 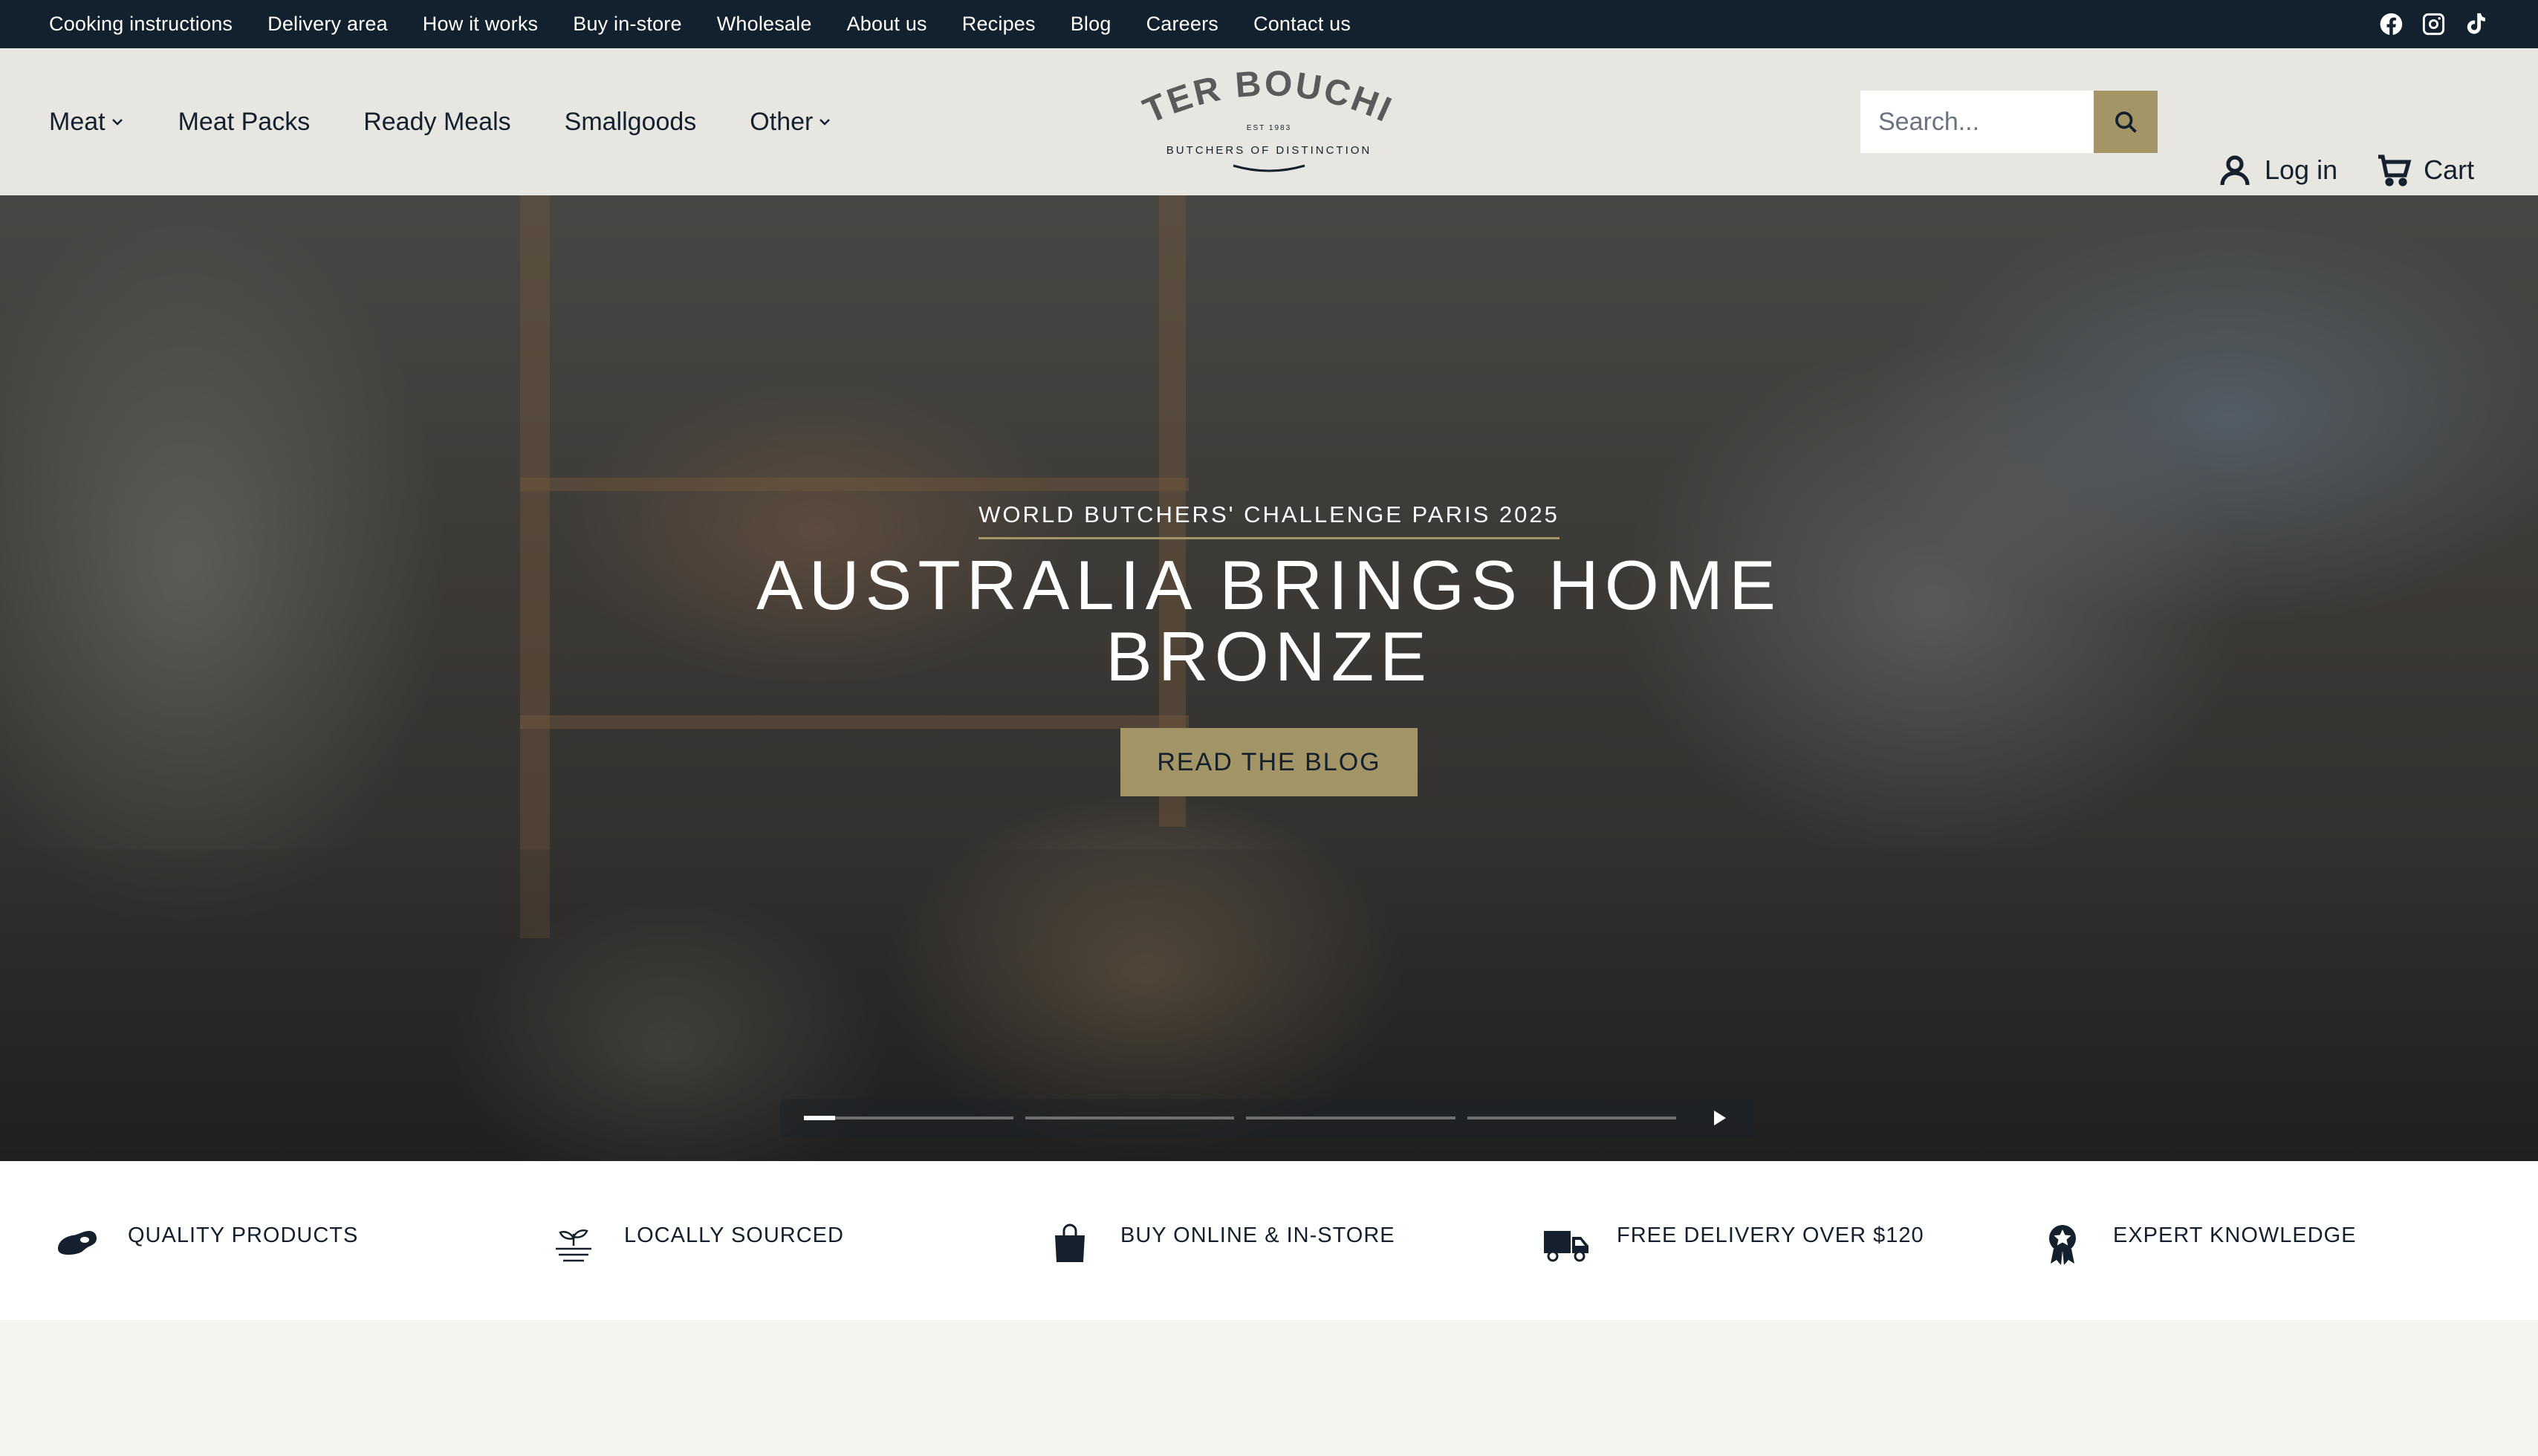 What do you see at coordinates (1269, 620) in the screenshot?
I see `hero-headline: AUSTRALIA BRINGS HOME BRONZE` at bounding box center [1269, 620].